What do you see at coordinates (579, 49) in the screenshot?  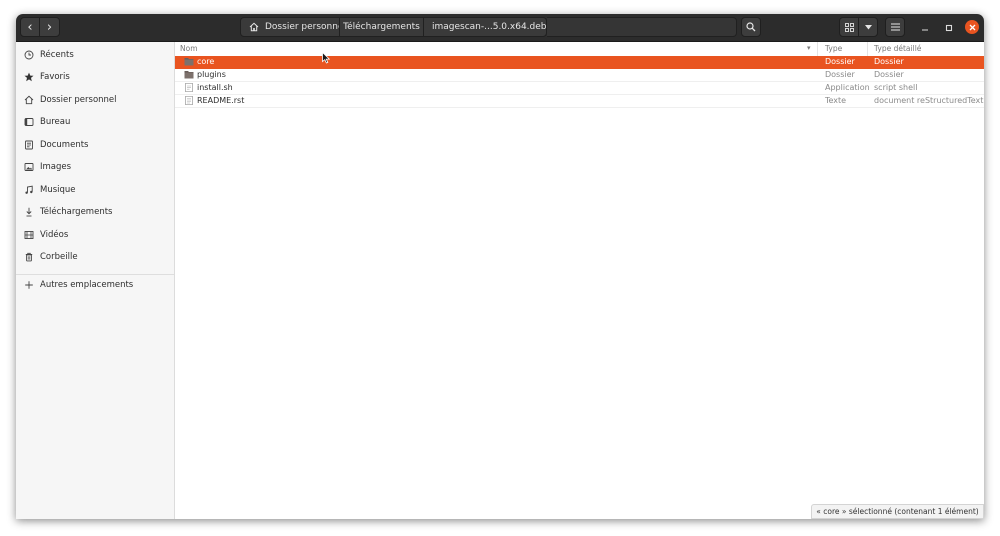 I see `column-header: Nom ▾ Type Type détaillé` at bounding box center [579, 49].